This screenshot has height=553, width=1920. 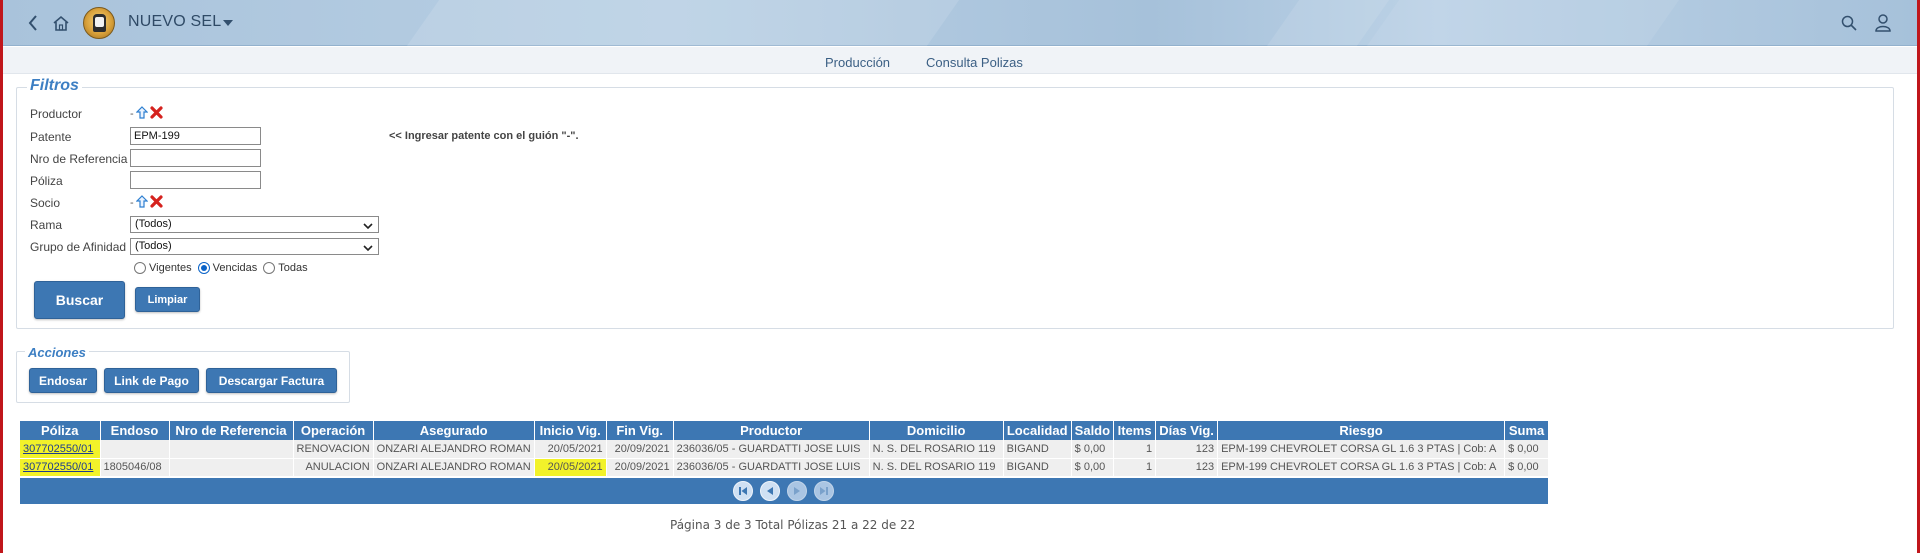 I want to click on search-icon, so click(x=1849, y=23).